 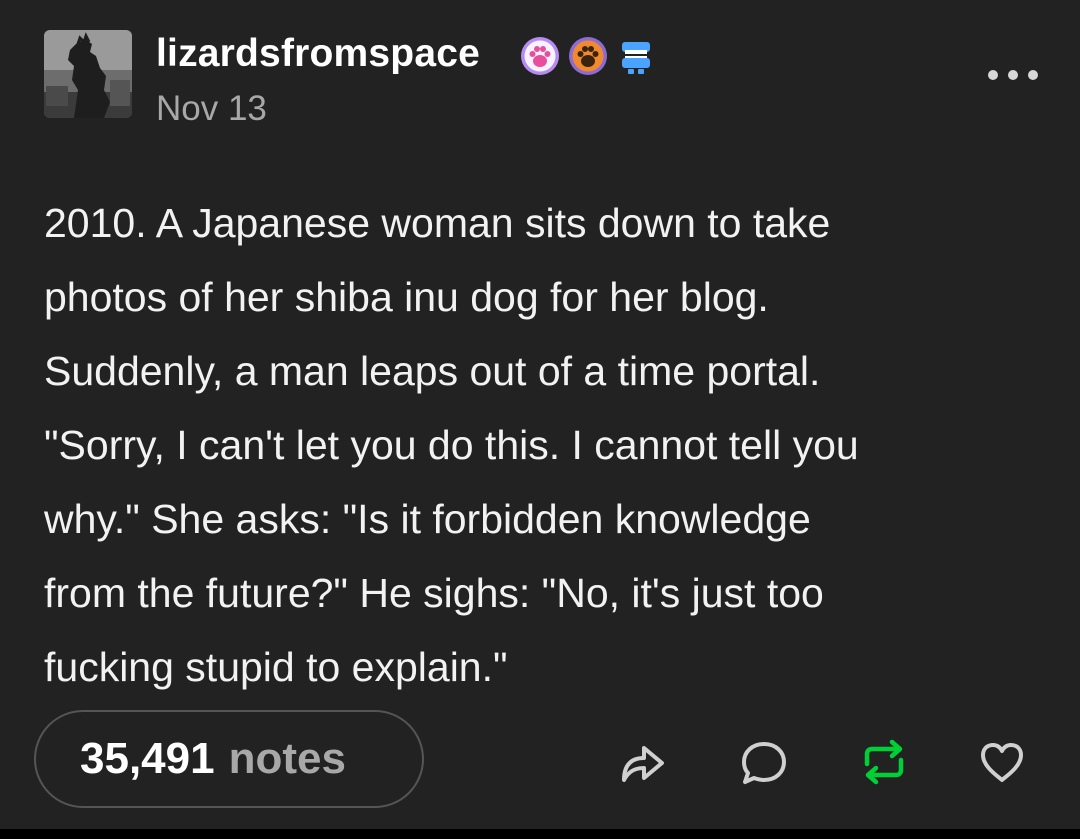 What do you see at coordinates (147, 758) in the screenshot?
I see `notes-count: 35,491` at bounding box center [147, 758].